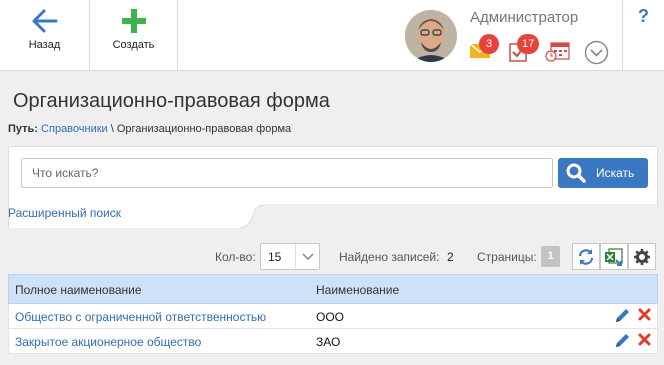  What do you see at coordinates (290, 256) in the screenshot?
I see `count-select: 15` at bounding box center [290, 256].